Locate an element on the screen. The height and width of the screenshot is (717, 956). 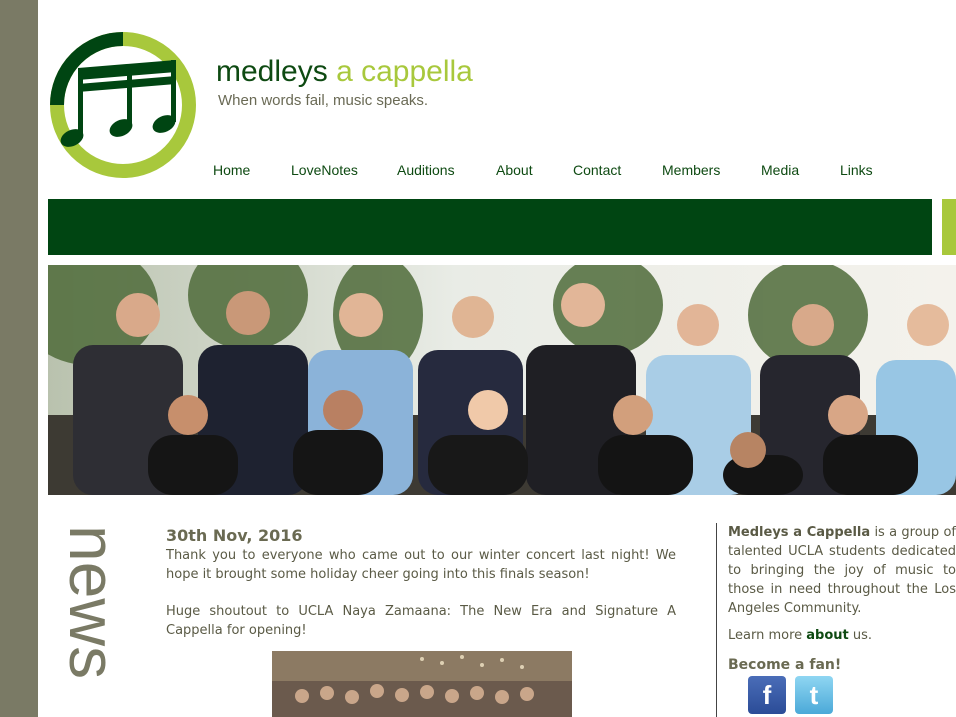
sidebar-divider is located at coordinates (716, 620).